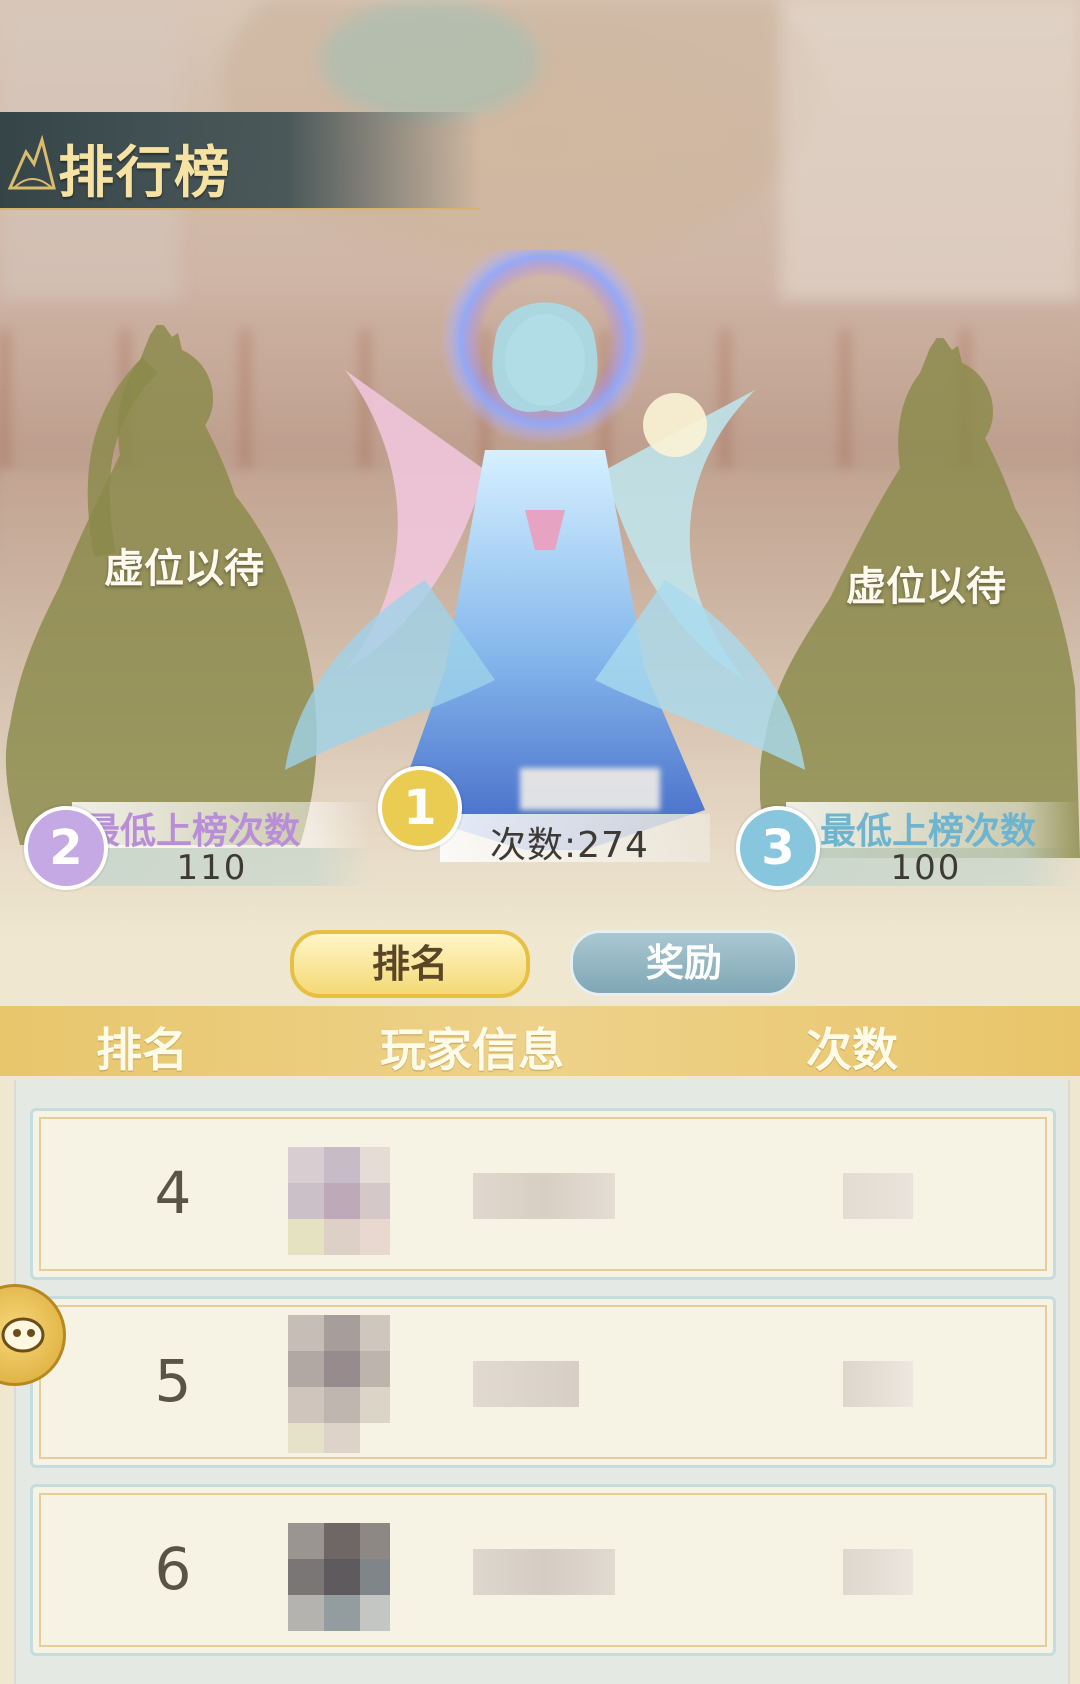 The width and height of the screenshot is (1080, 1684). Describe the element at coordinates (212, 868) in the screenshot. I see `second-min-value: 110` at that location.